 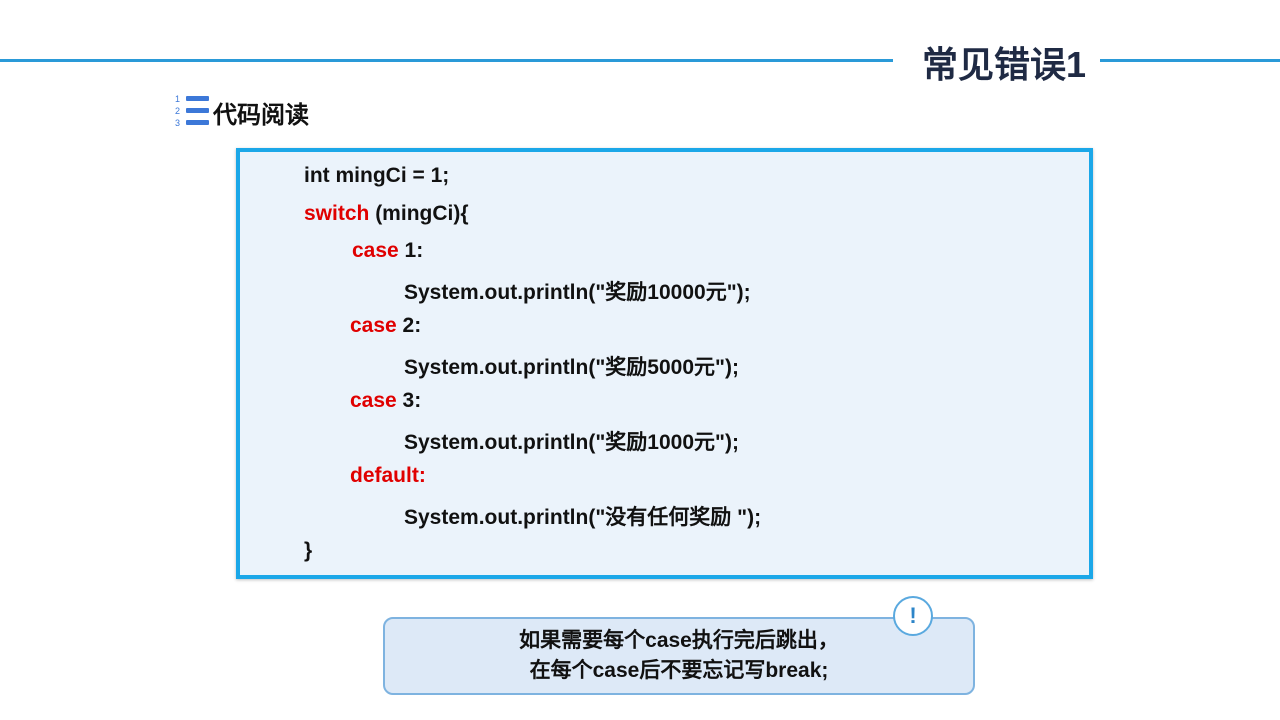 I want to click on code-line: case 3:, so click(x=386, y=400).